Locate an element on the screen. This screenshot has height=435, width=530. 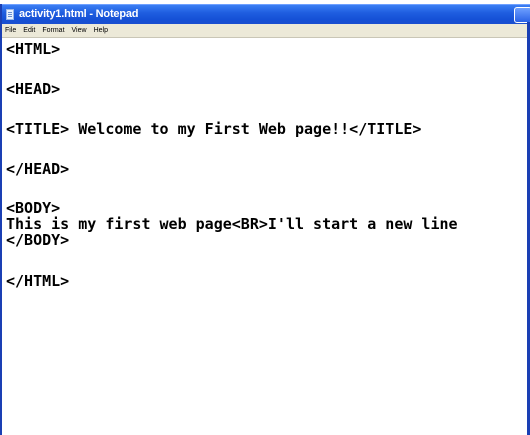
notepad-icon is located at coordinates (10, 14).